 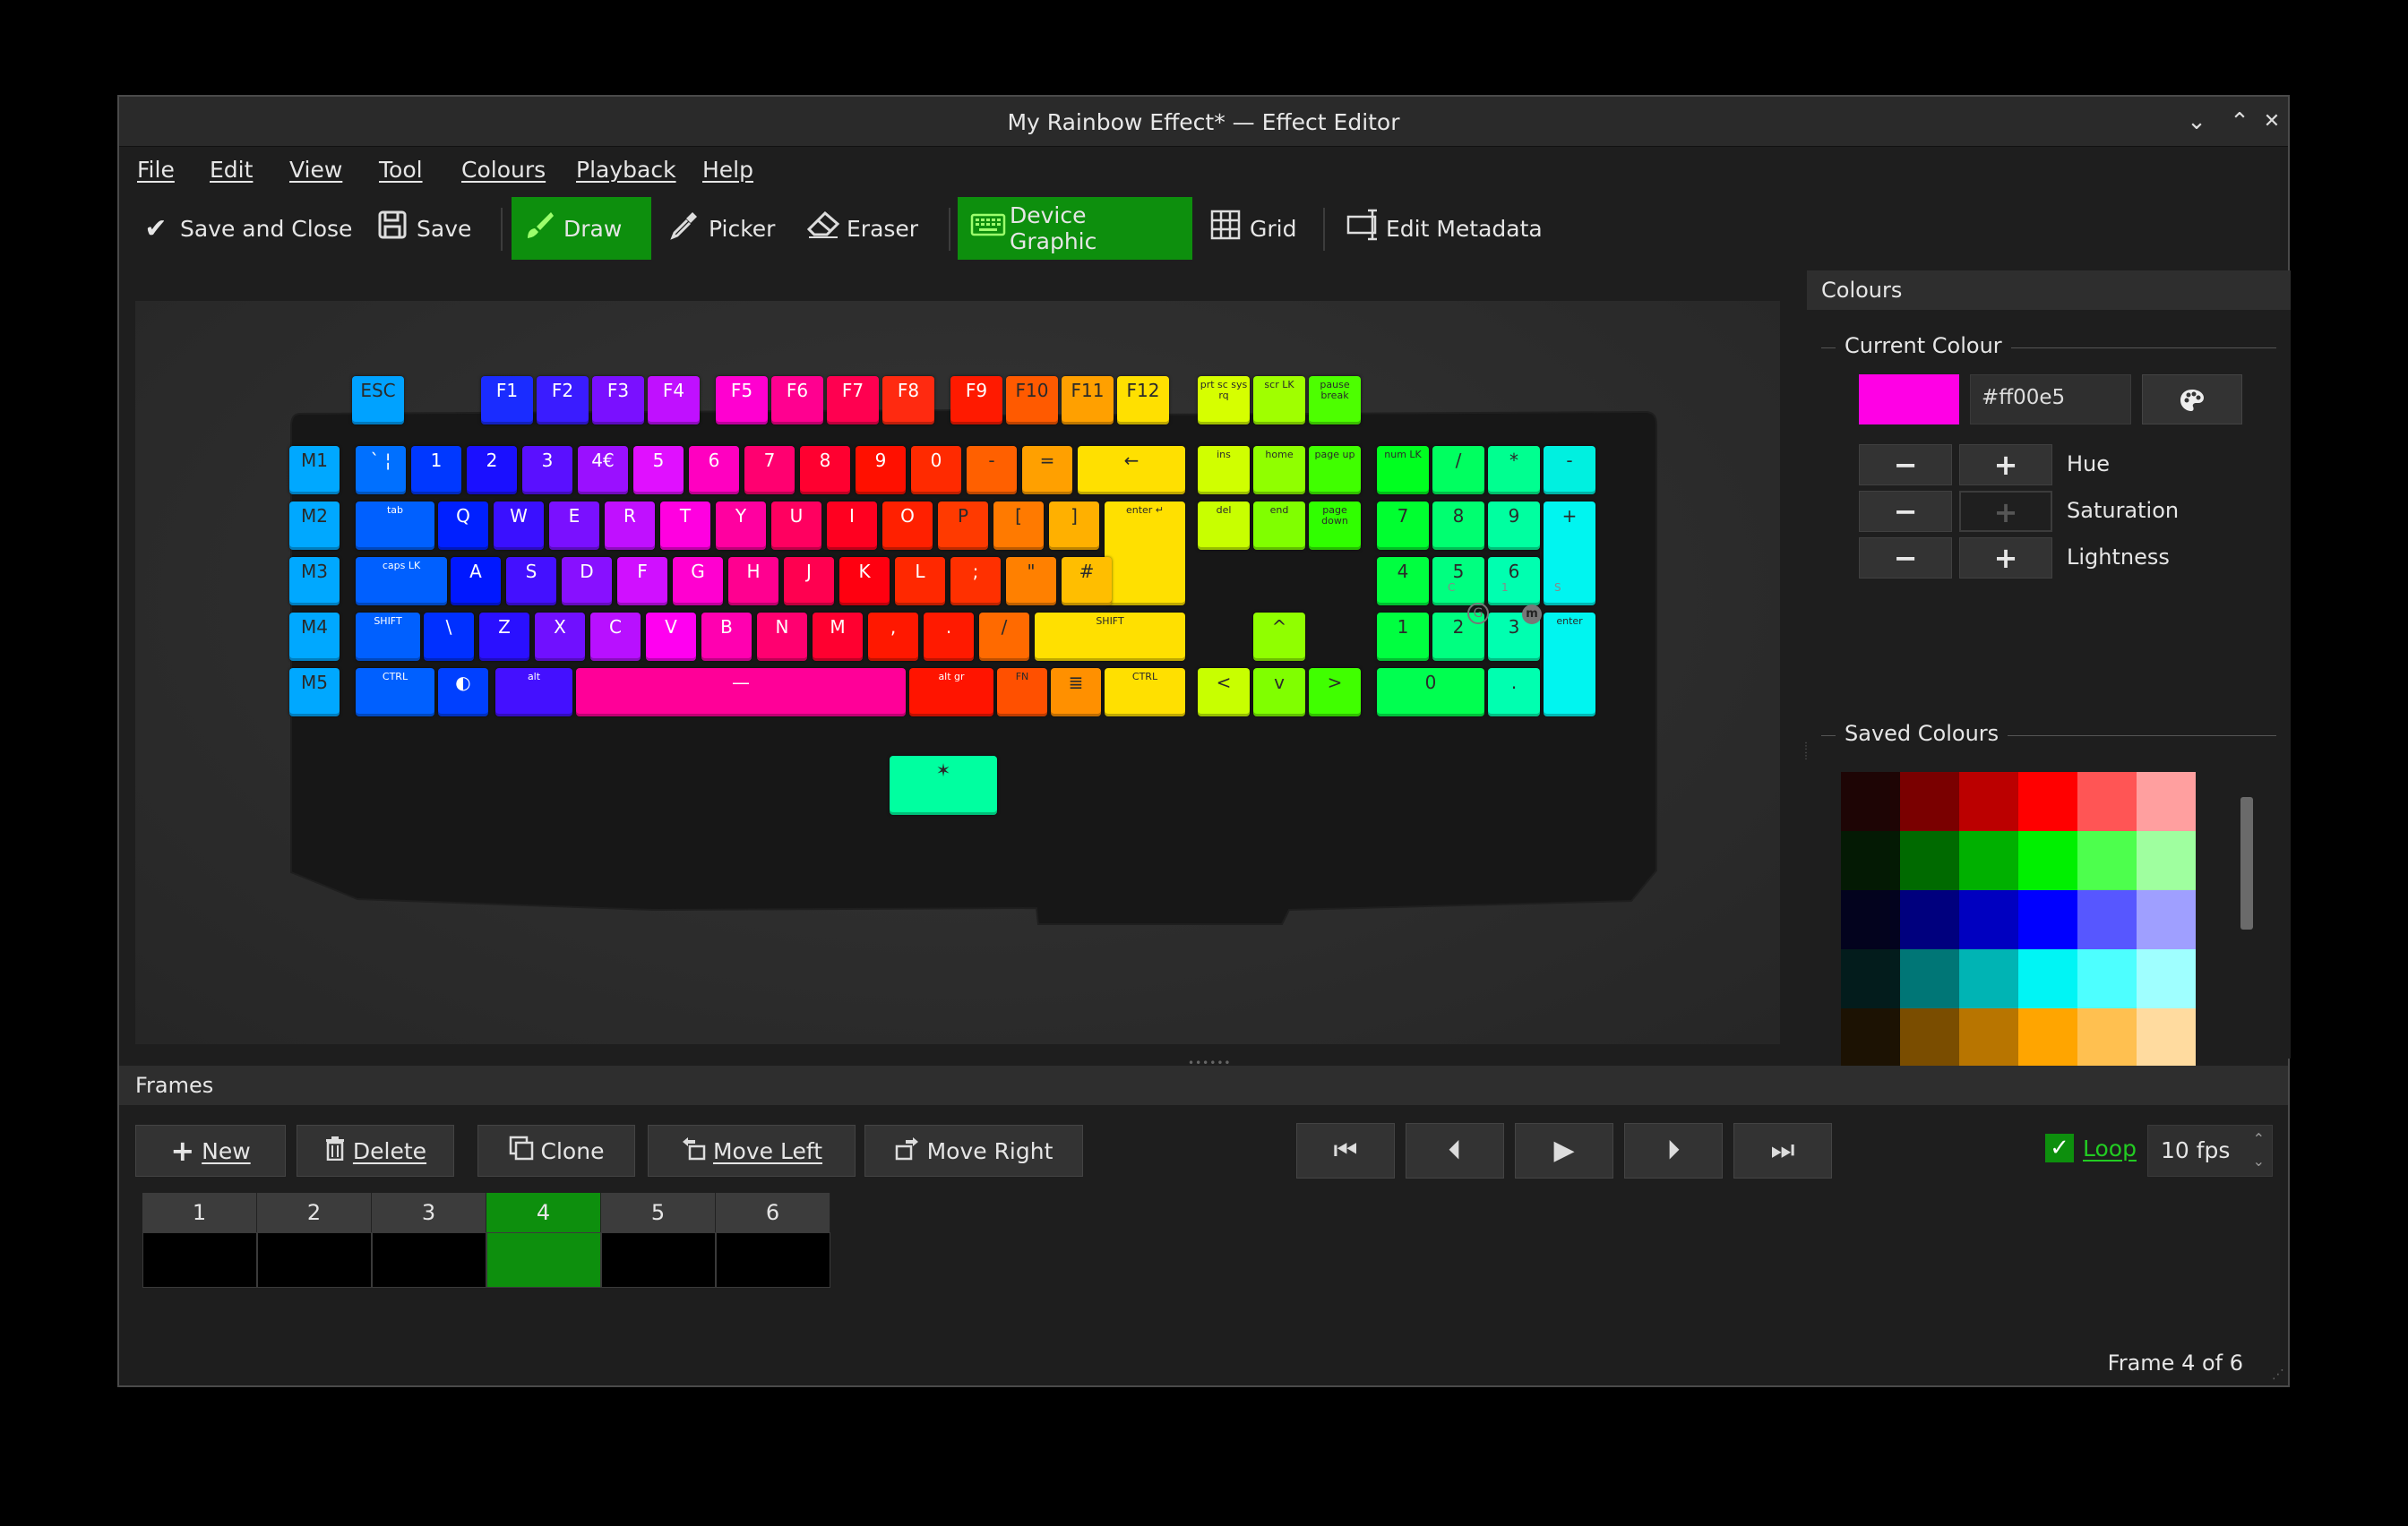 I want to click on keyboard-key: 1, so click(x=1403, y=637).